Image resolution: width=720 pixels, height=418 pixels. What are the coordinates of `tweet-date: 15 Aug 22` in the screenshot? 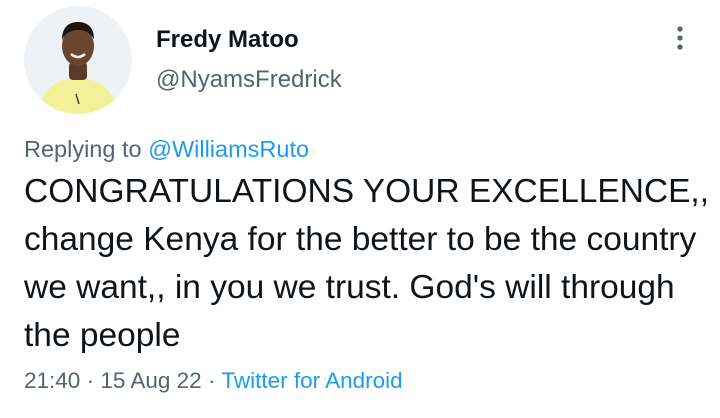 It's located at (150, 380).